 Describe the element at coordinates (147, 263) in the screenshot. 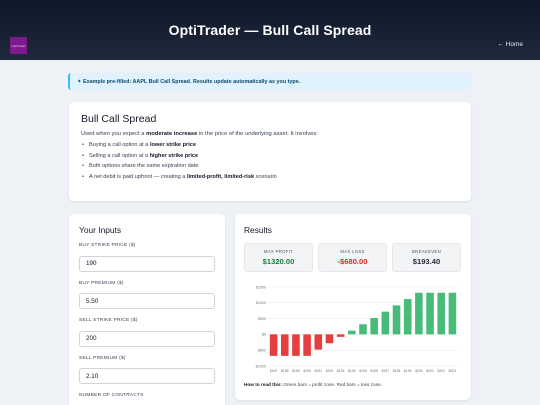

I see `buy-strike-input` at that location.